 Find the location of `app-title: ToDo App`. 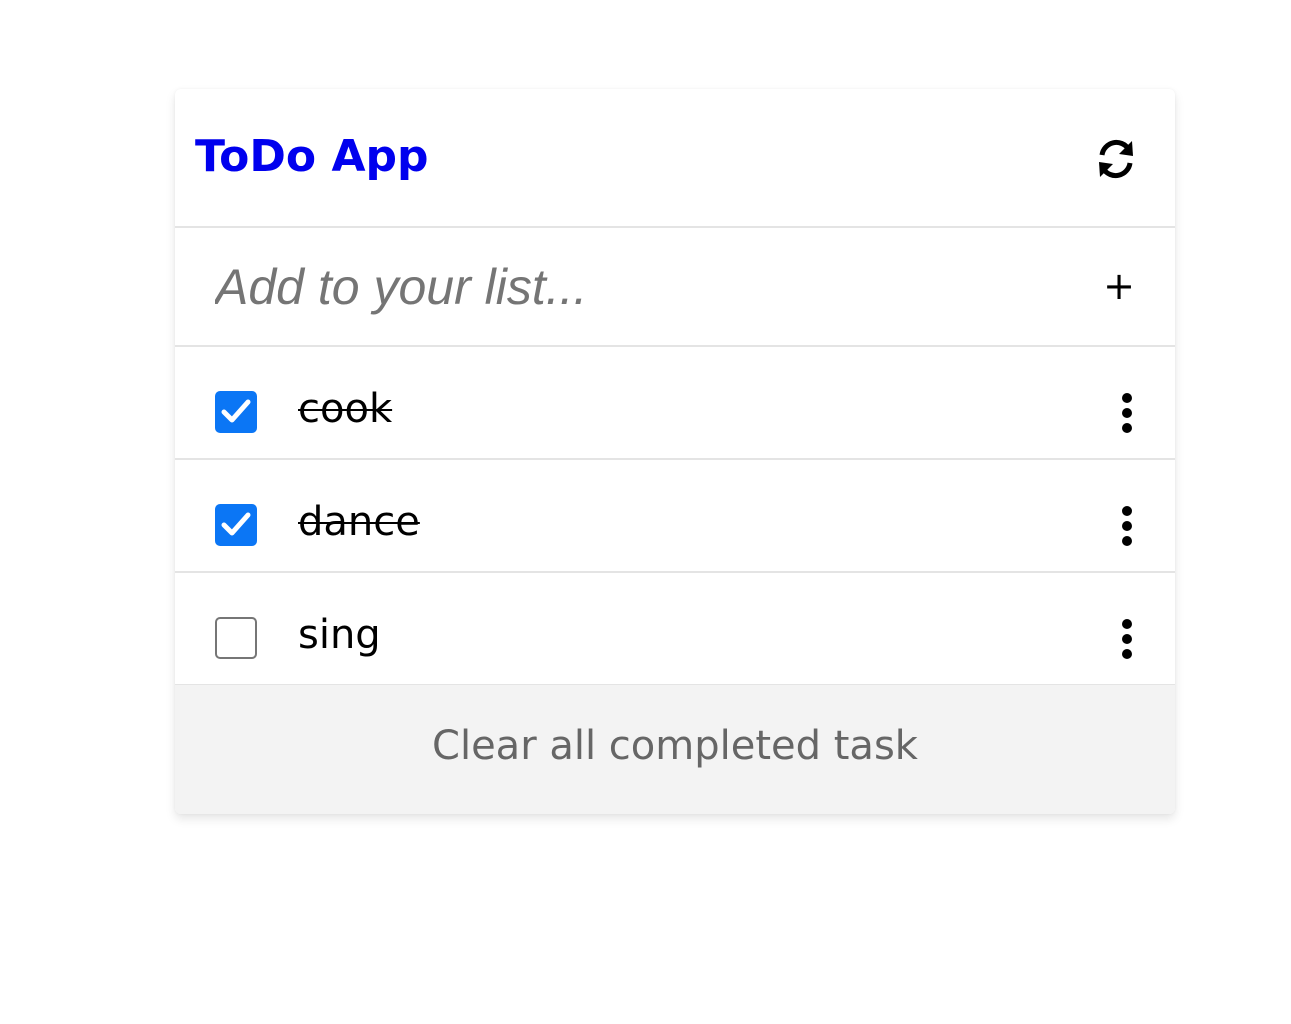

app-title: ToDo App is located at coordinates (312, 156).